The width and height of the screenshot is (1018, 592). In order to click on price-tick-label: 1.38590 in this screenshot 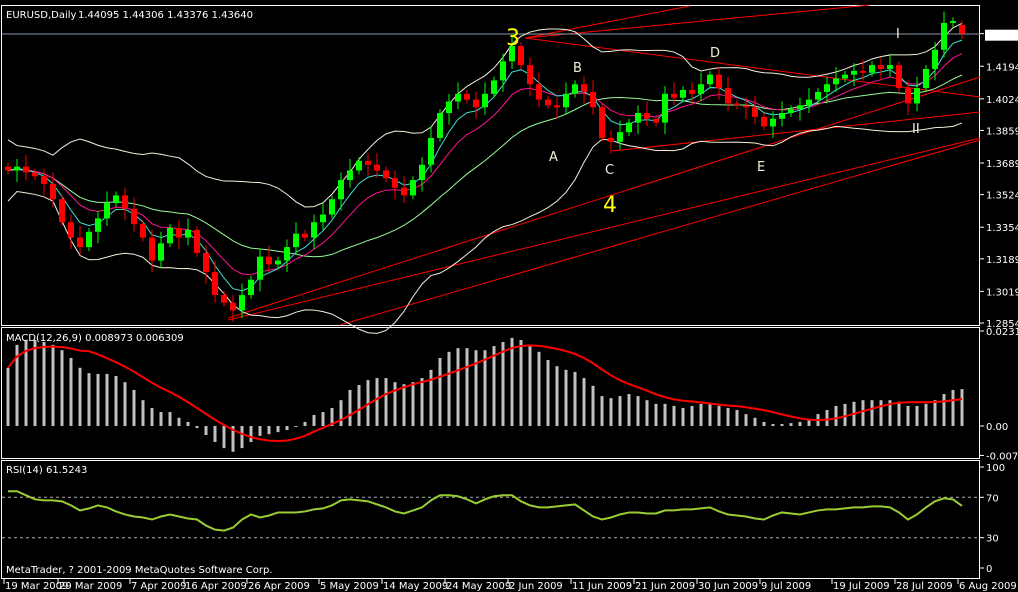, I will do `click(1002, 131)`.